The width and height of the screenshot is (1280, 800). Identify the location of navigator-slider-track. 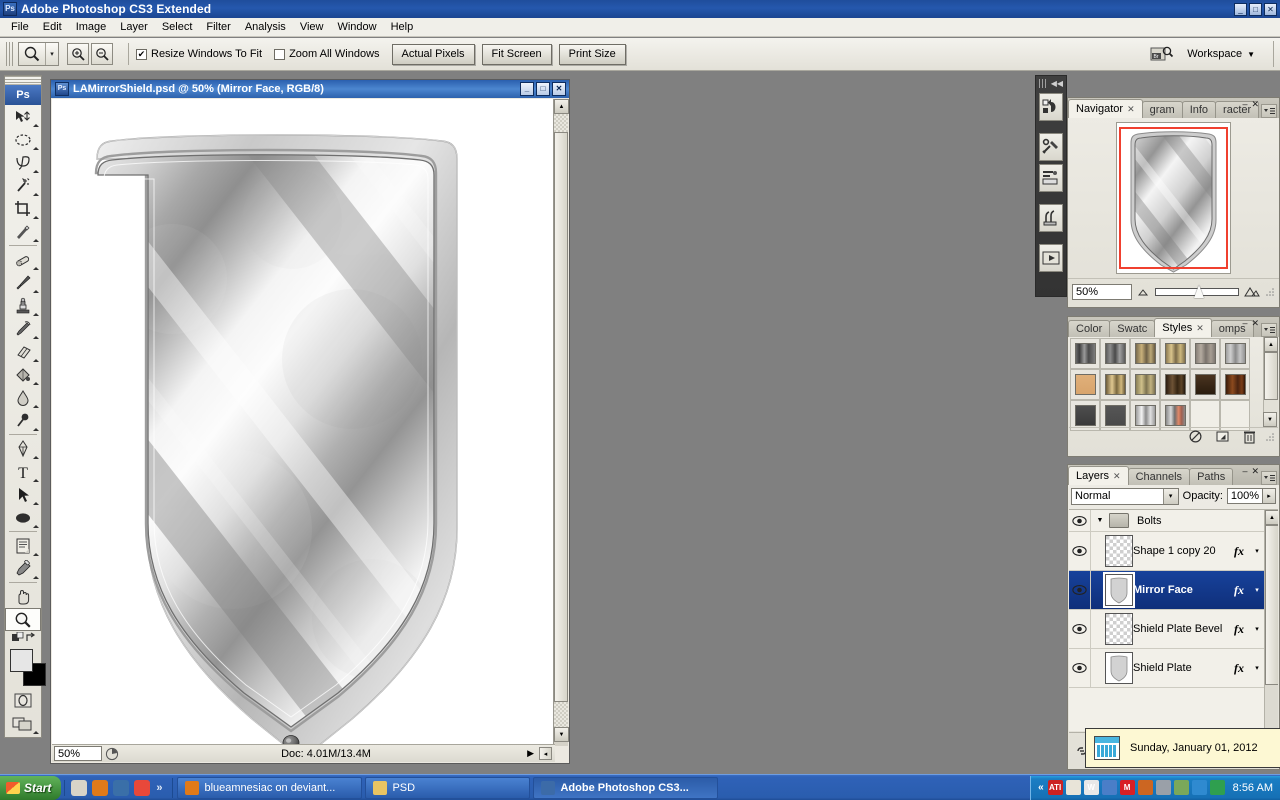
(1197, 291).